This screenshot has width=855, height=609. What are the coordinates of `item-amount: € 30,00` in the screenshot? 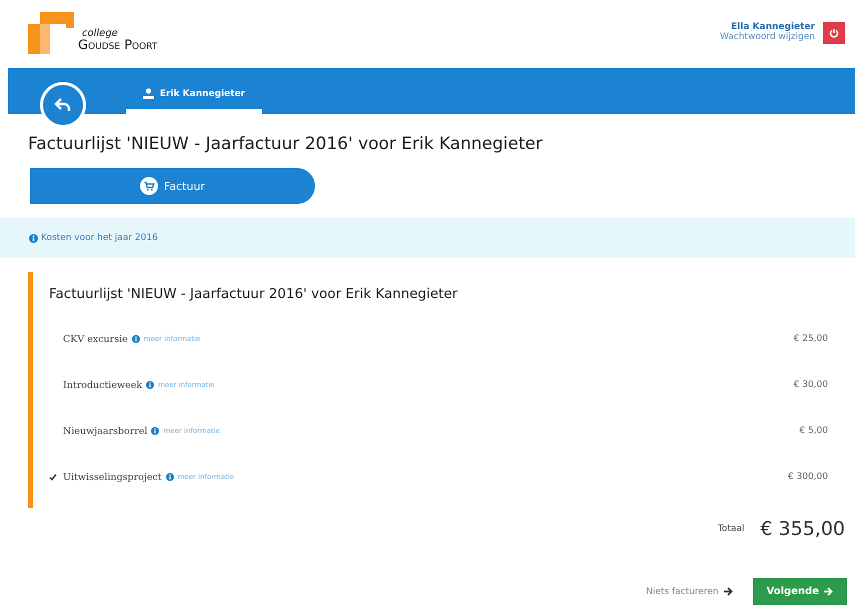 It's located at (811, 385).